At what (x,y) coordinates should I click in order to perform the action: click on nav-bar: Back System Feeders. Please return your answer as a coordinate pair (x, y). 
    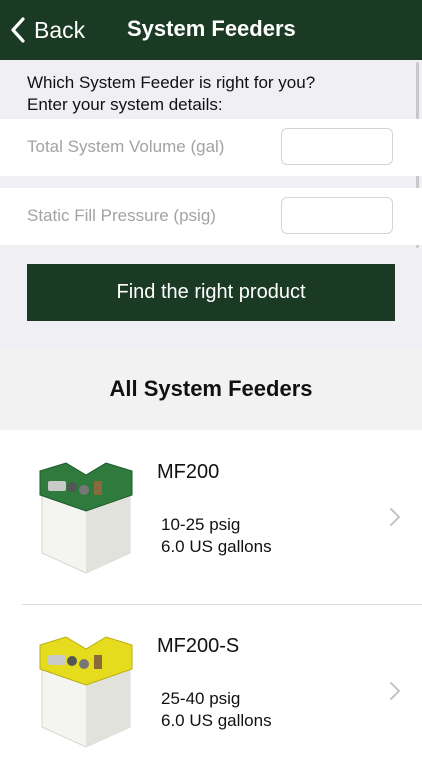
    Looking at the image, I should click on (211, 30).